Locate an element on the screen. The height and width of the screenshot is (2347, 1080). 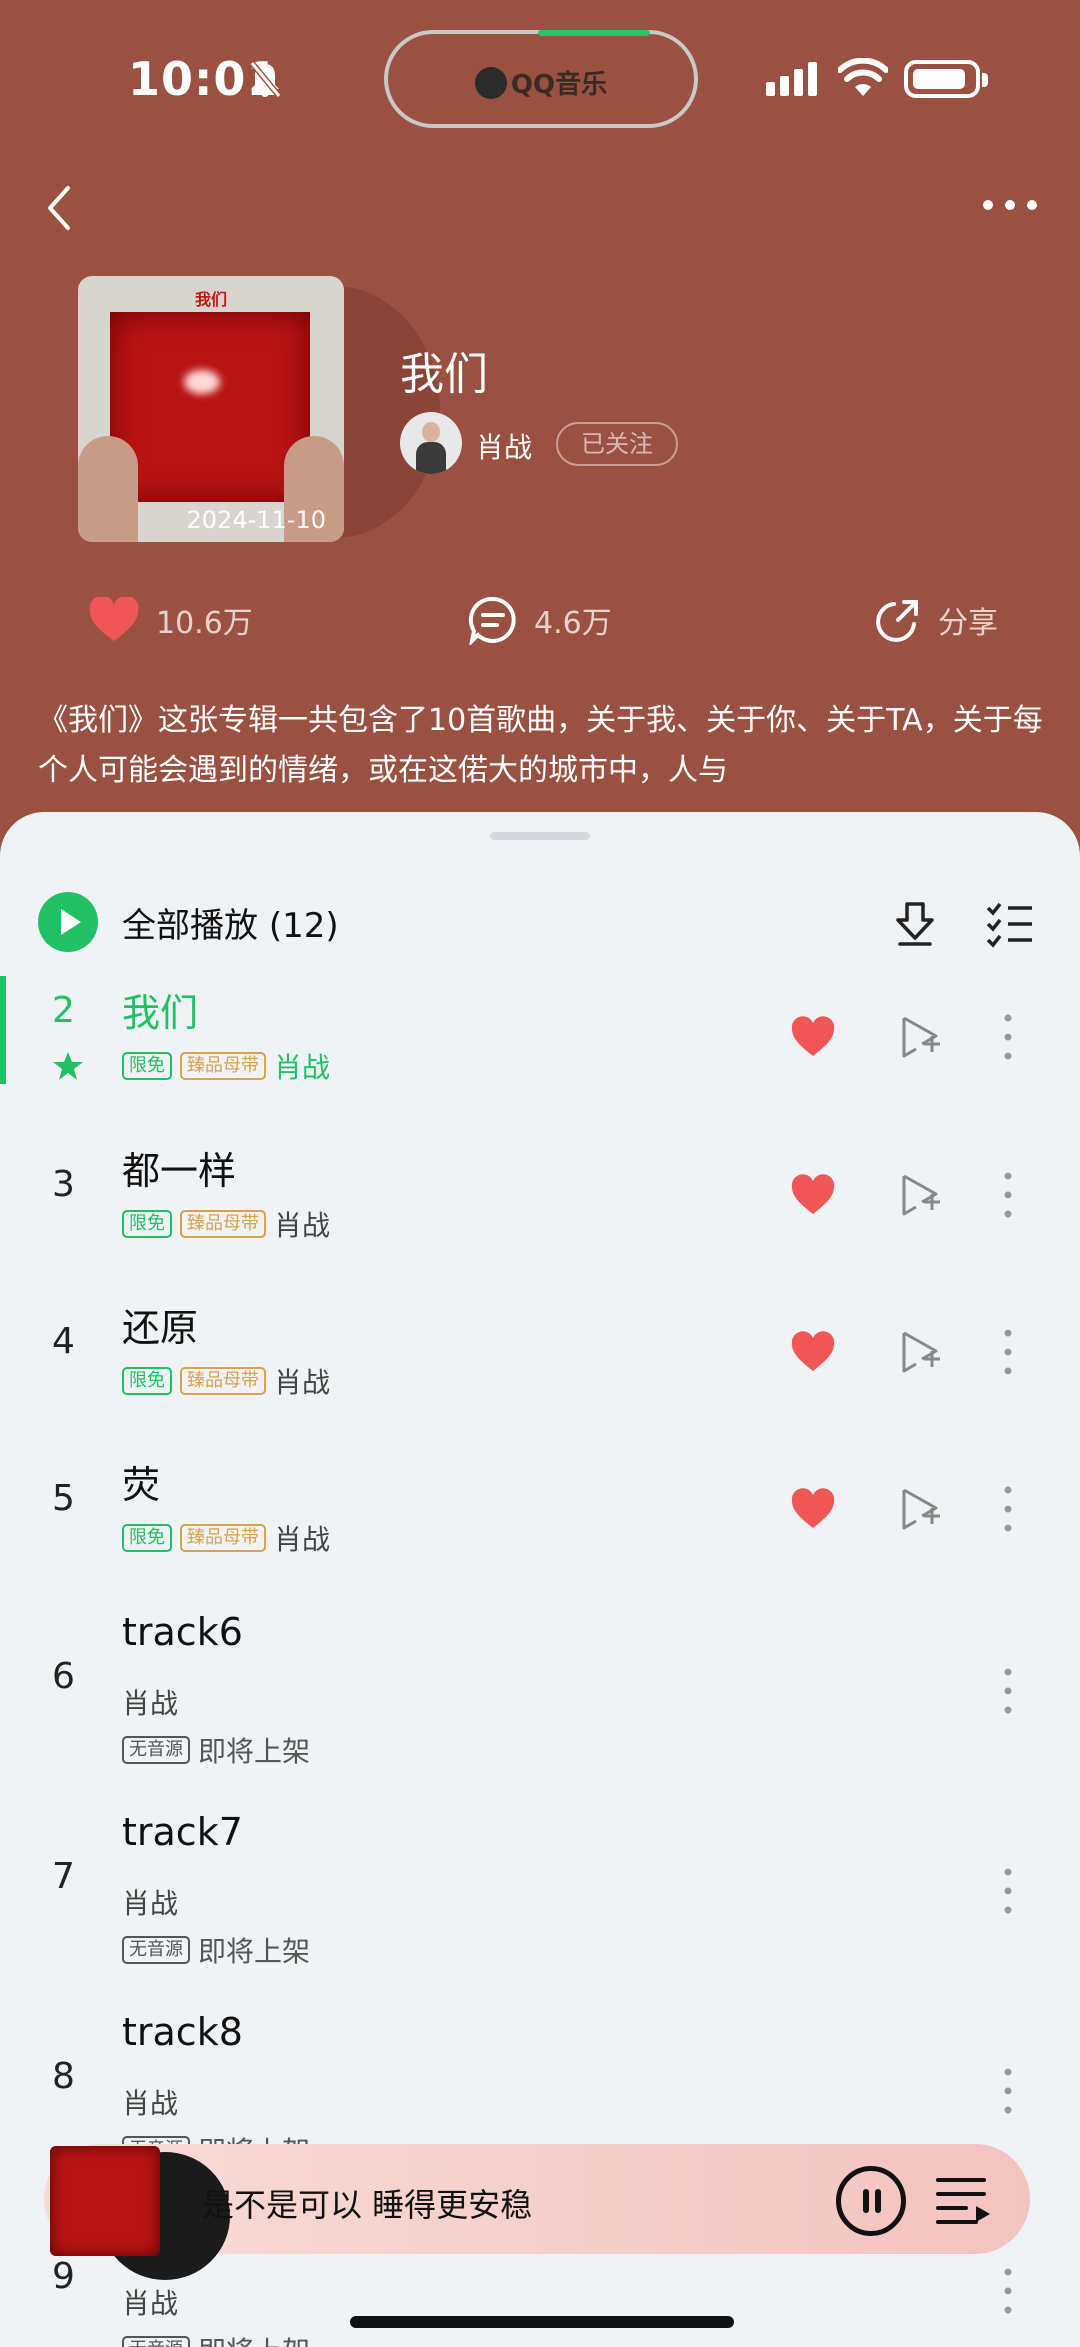
track-title: 荧 is located at coordinates (141, 1485).